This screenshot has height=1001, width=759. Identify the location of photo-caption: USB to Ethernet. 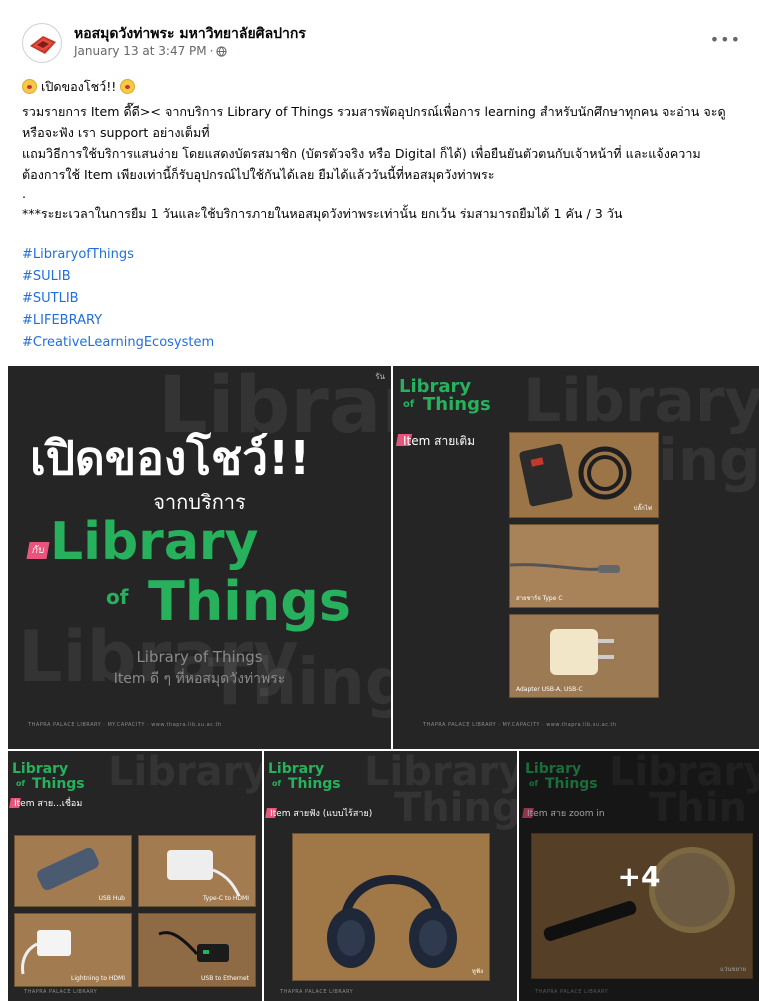
(225, 978).